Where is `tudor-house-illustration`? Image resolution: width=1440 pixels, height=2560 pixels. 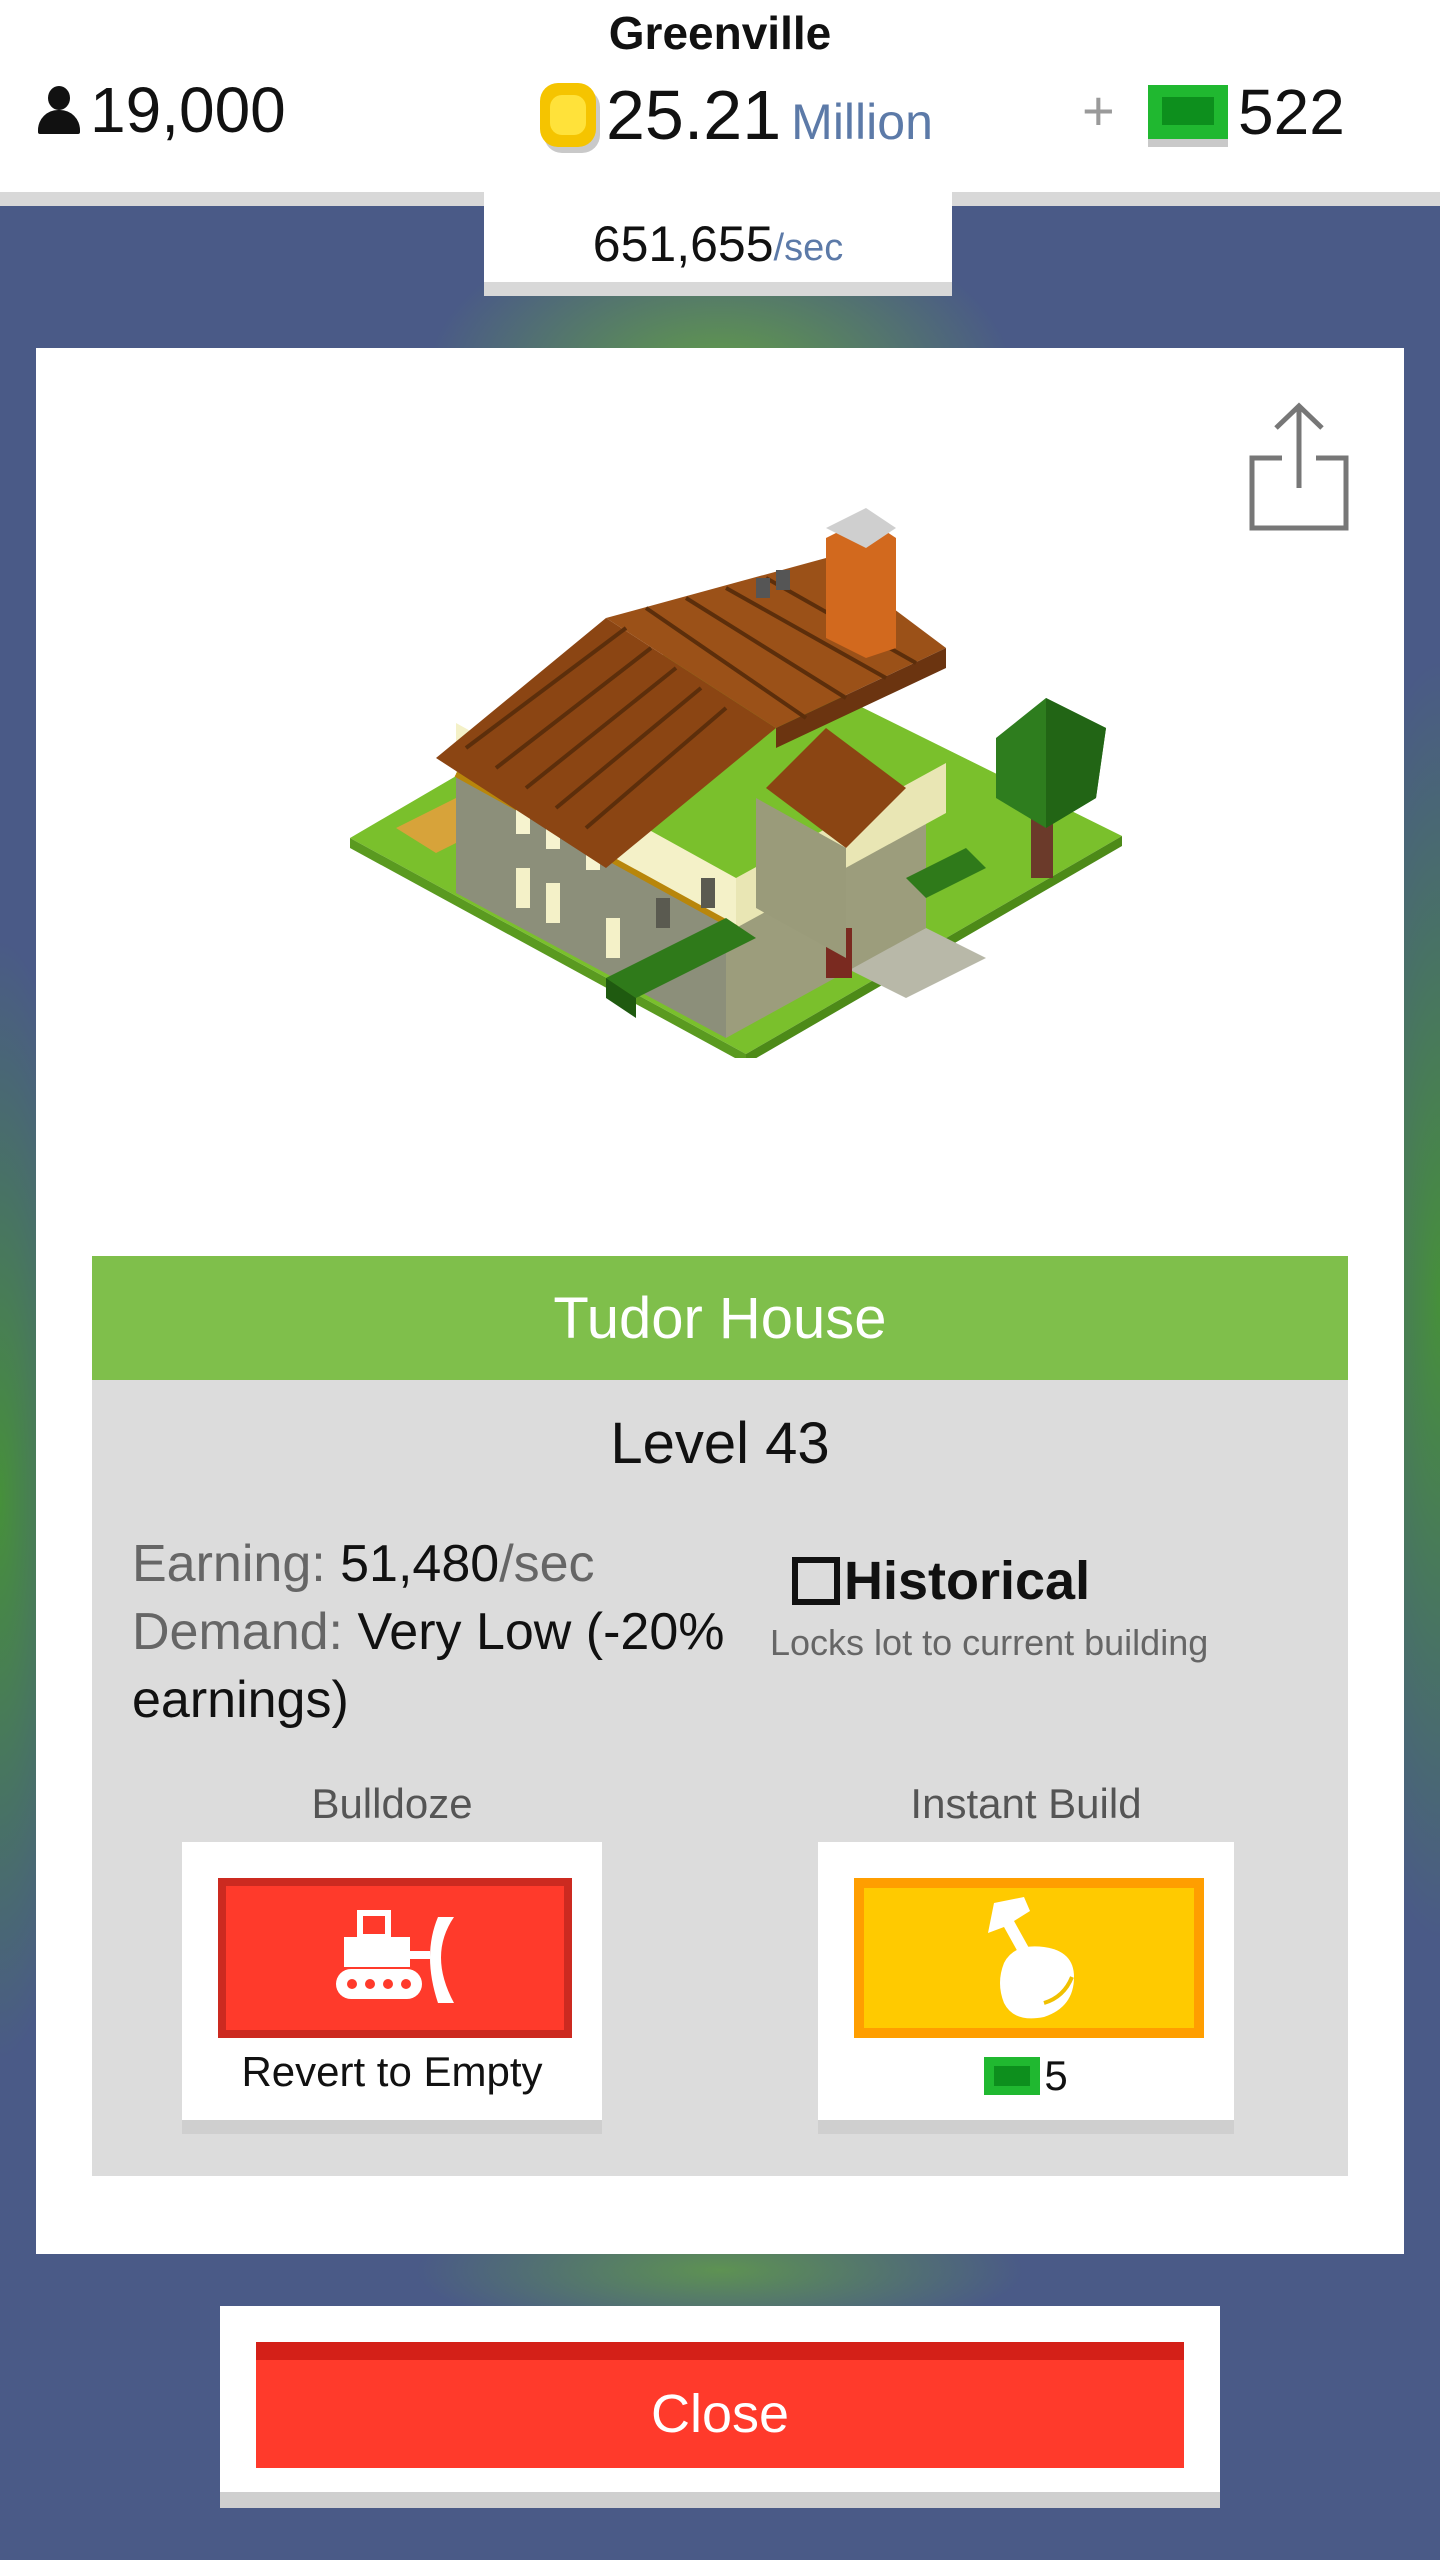
tudor-house-illustration is located at coordinates (736, 783).